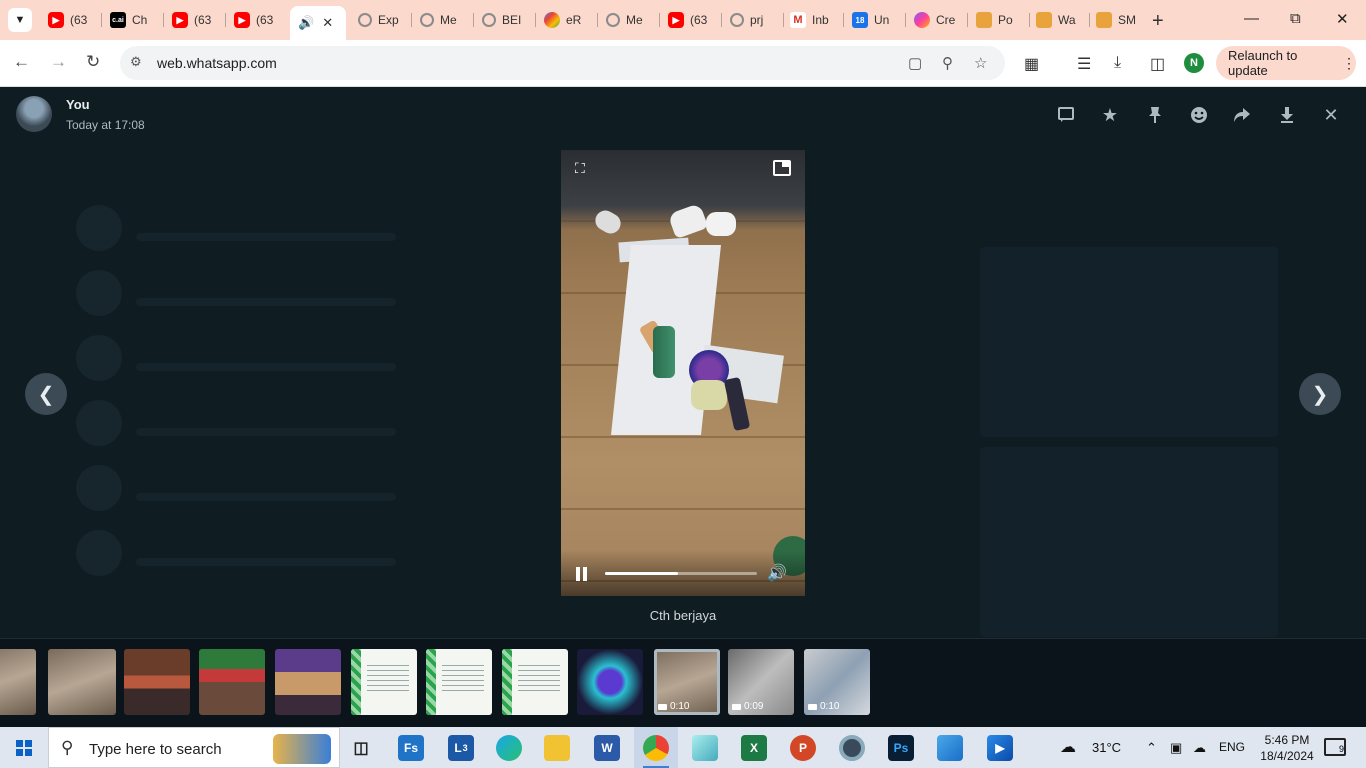 The height and width of the screenshot is (768, 1366). Describe the element at coordinates (1287, 115) in the screenshot. I see `download-icon` at that location.